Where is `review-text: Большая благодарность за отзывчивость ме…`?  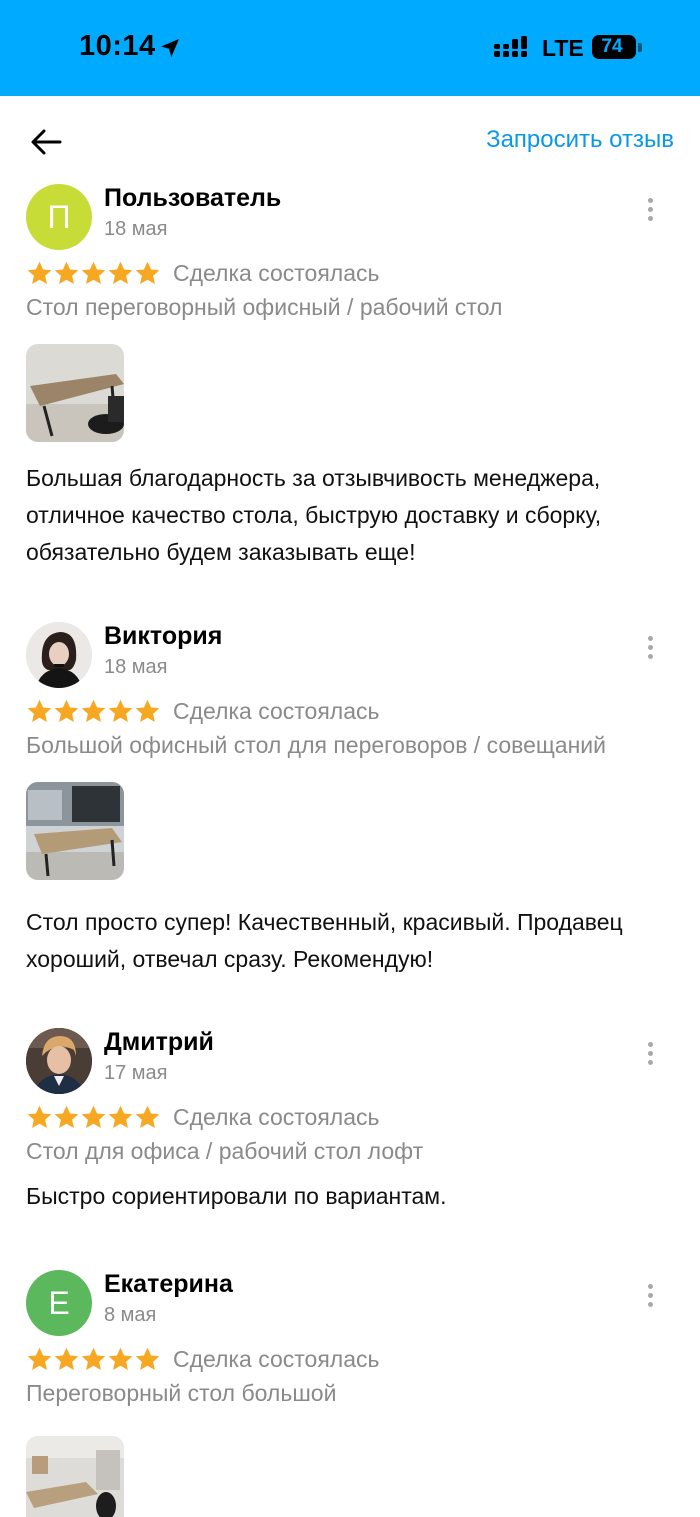
review-text: Большая благодарность за отзывчивость ме… is located at coordinates (314, 515).